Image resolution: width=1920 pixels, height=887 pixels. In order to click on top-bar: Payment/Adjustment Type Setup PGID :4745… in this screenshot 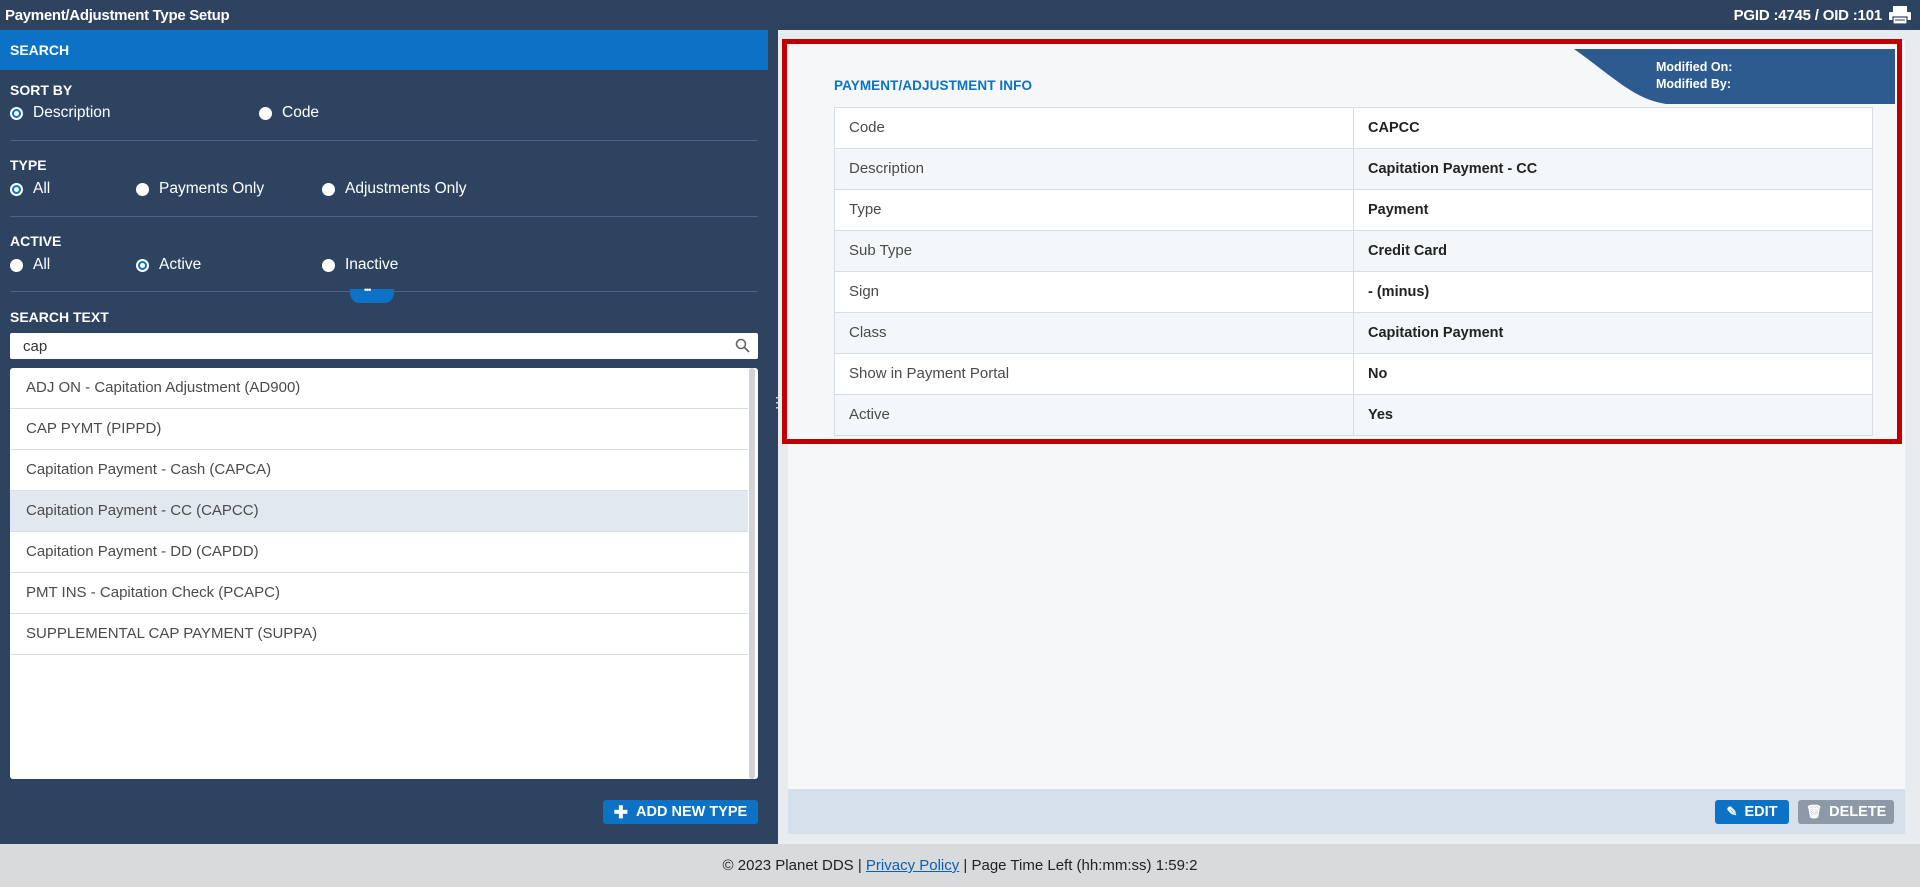, I will do `click(960, 15)`.